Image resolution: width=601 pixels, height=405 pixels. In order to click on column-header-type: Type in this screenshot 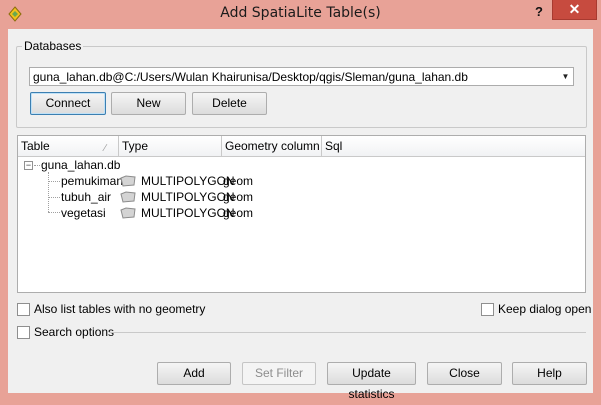, I will do `click(170, 146)`.